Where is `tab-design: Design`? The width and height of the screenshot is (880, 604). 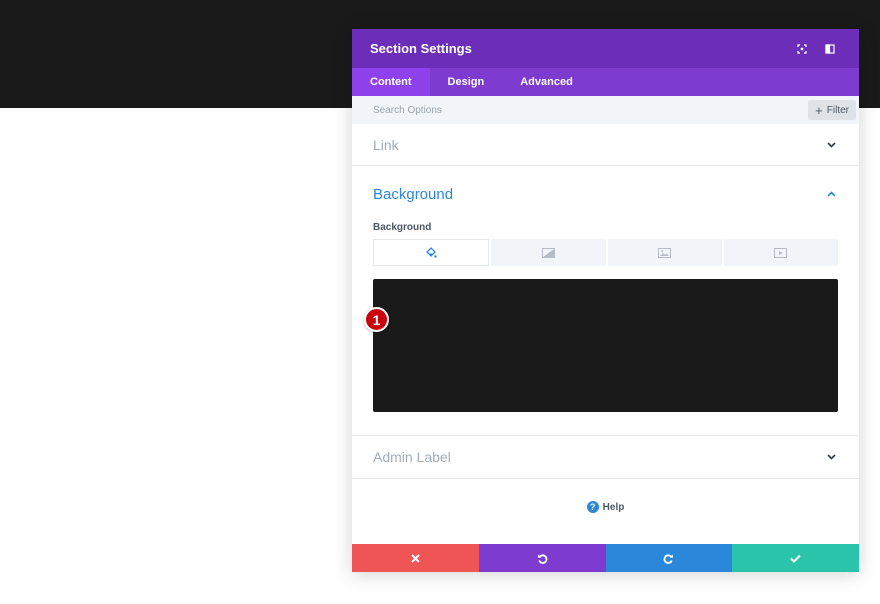 tab-design: Design is located at coordinates (466, 82).